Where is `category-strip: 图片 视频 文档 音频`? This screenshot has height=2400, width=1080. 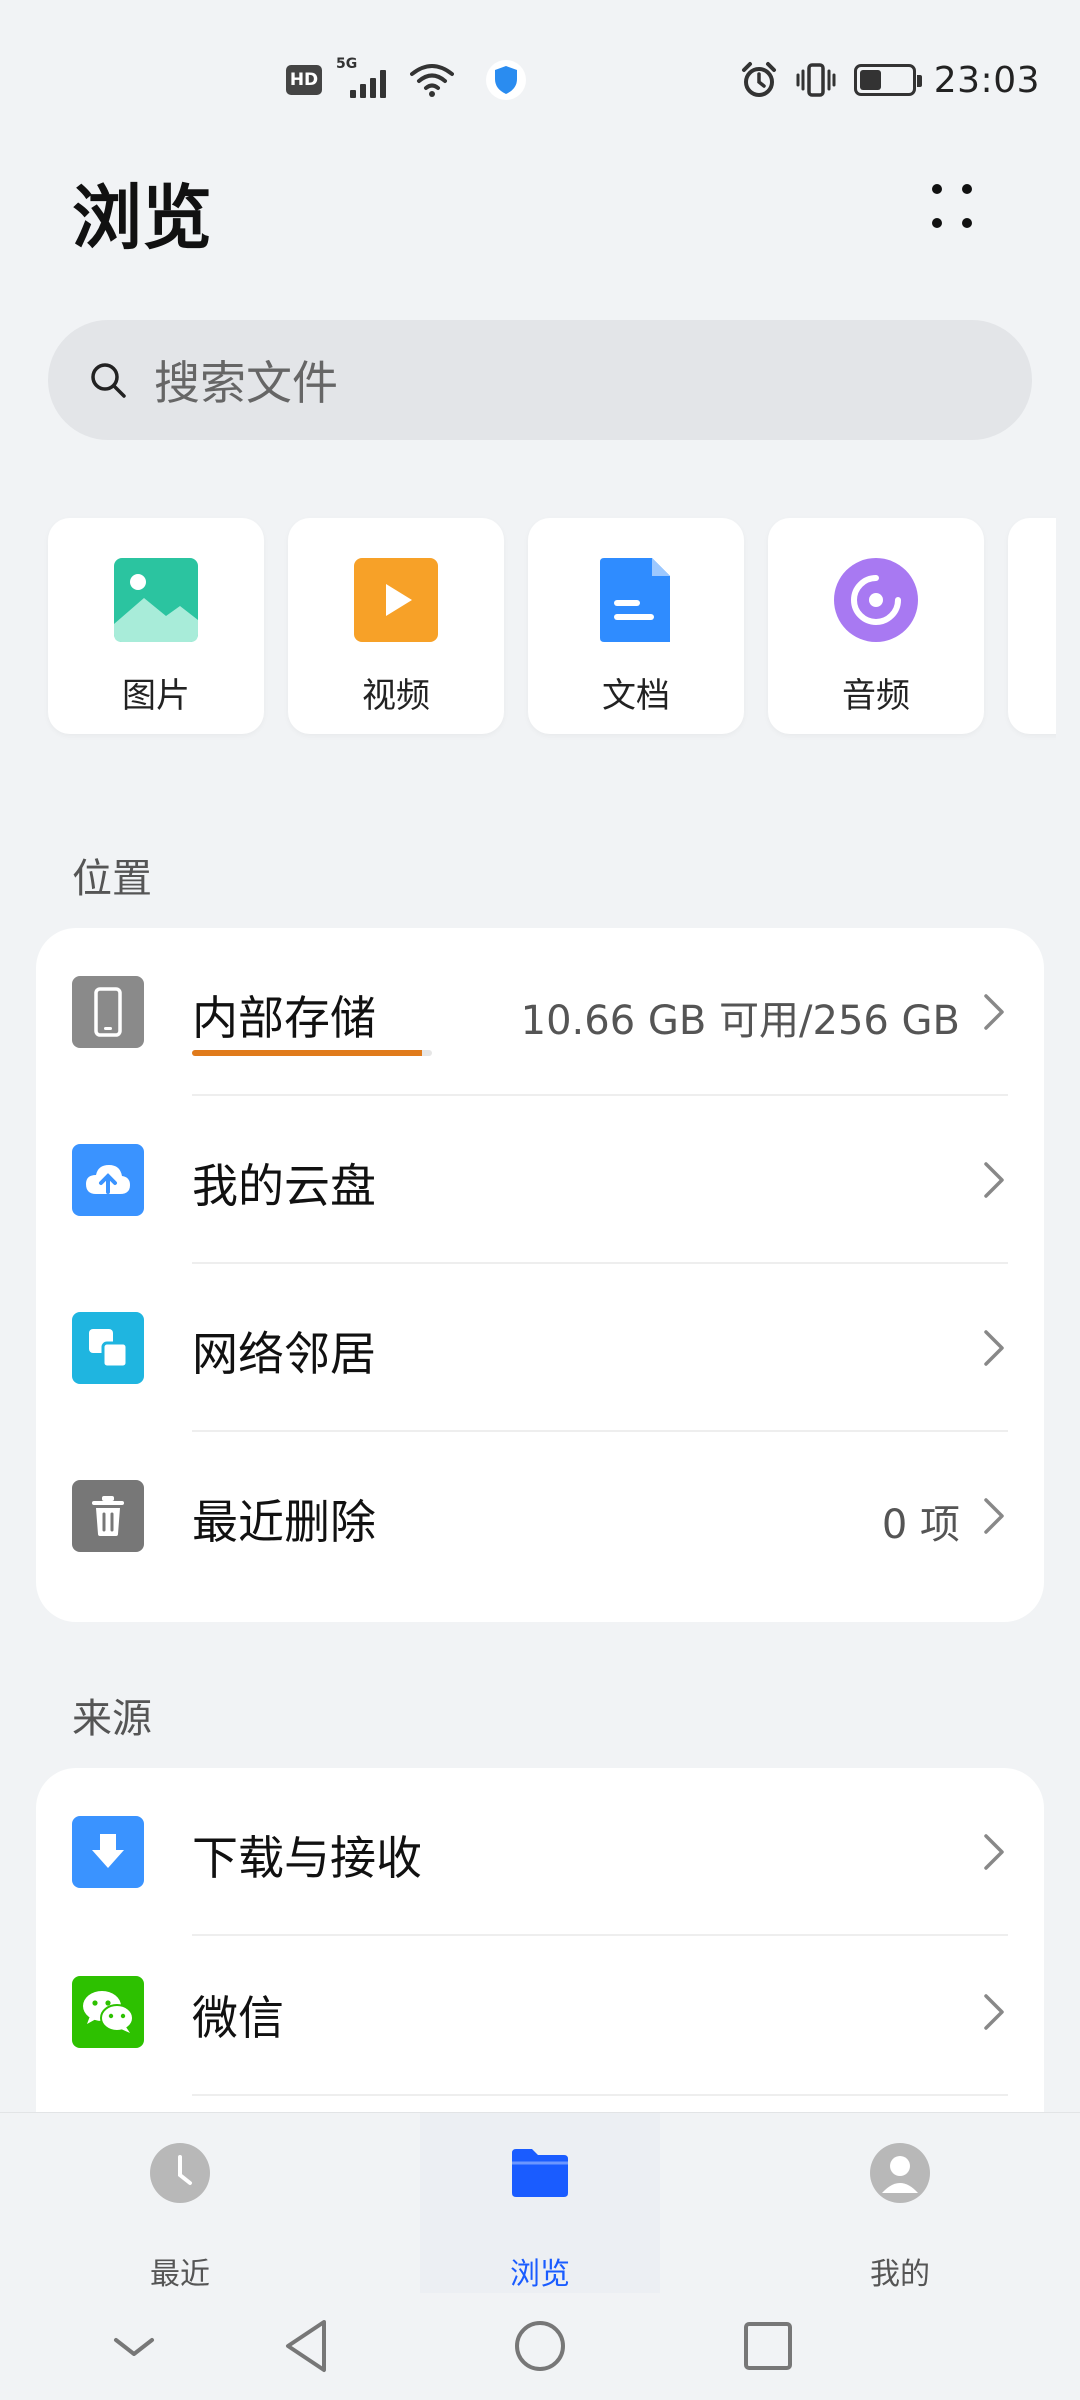 category-strip: 图片 视频 文档 音频 is located at coordinates (528, 621).